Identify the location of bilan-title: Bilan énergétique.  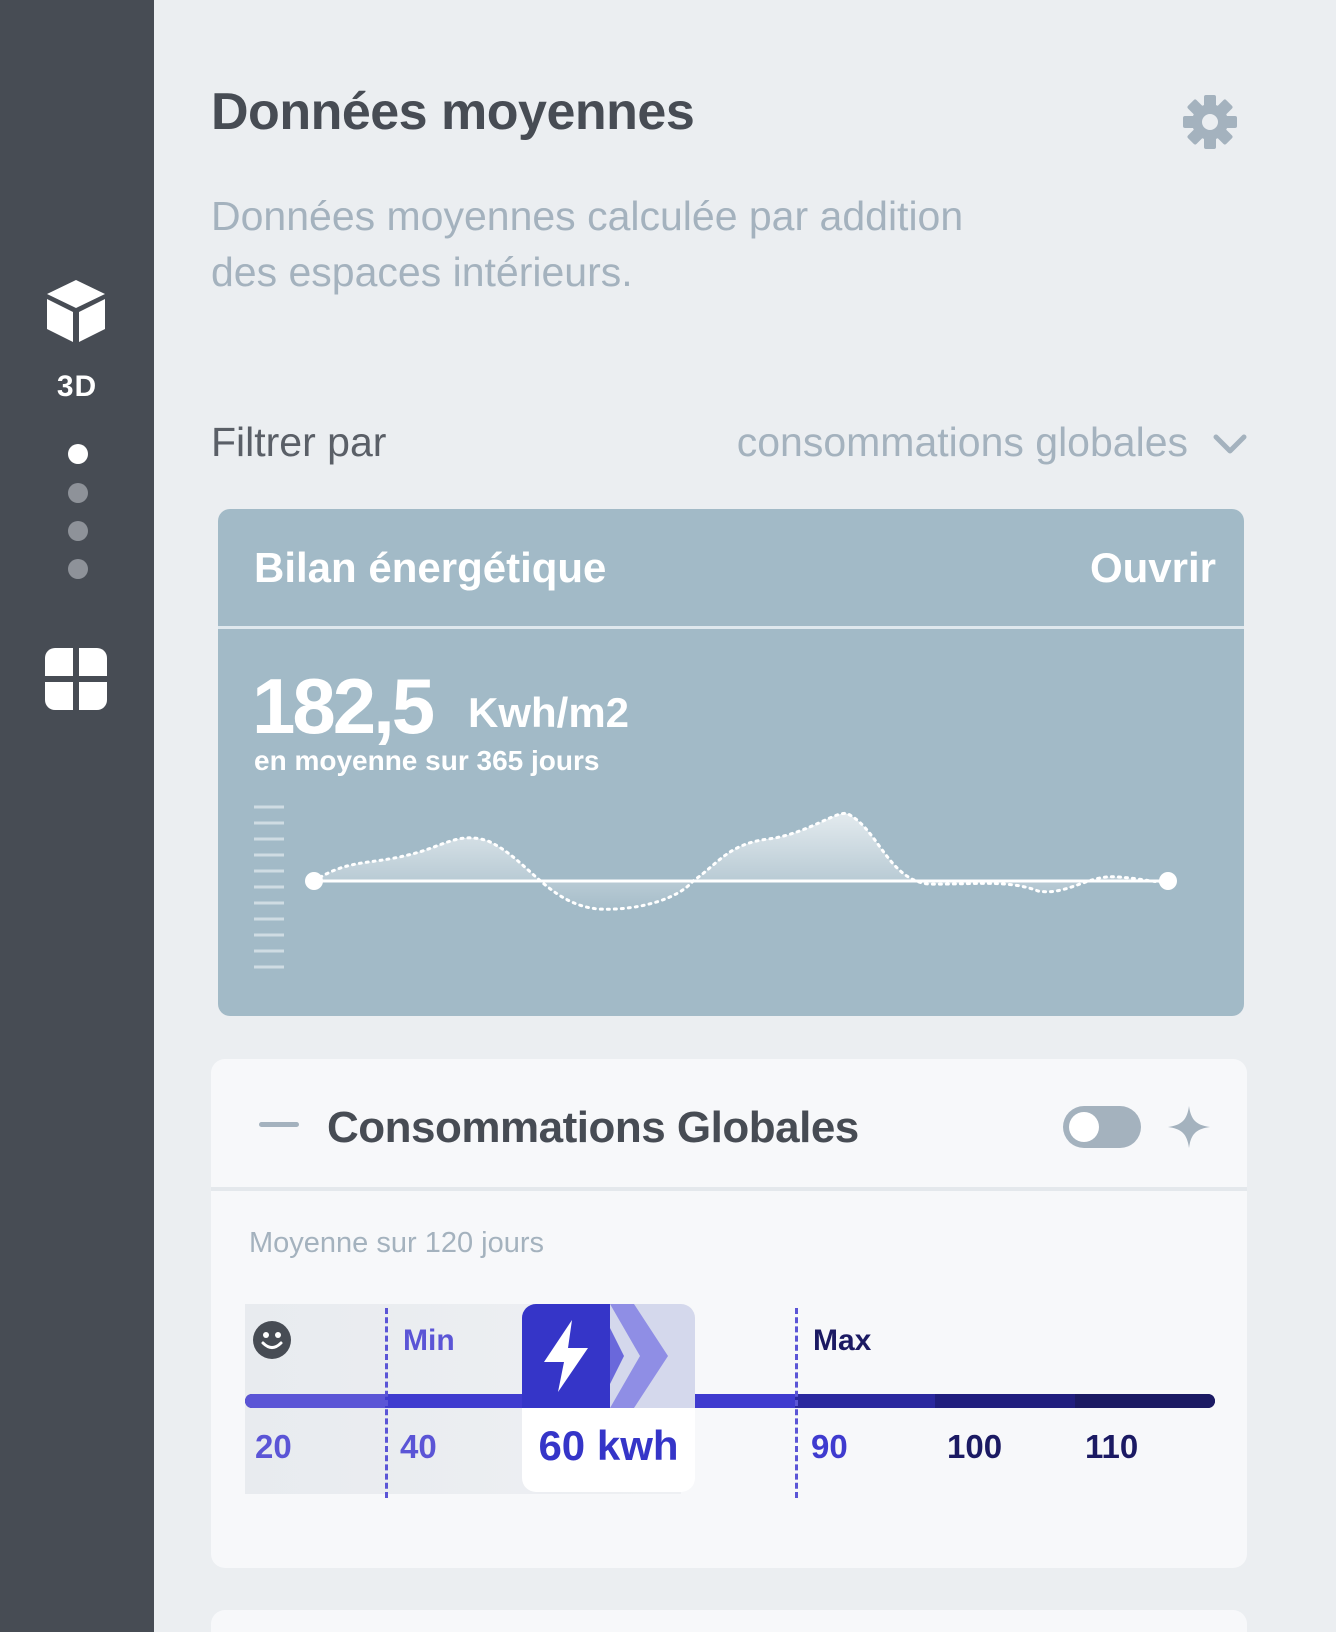
(430, 567).